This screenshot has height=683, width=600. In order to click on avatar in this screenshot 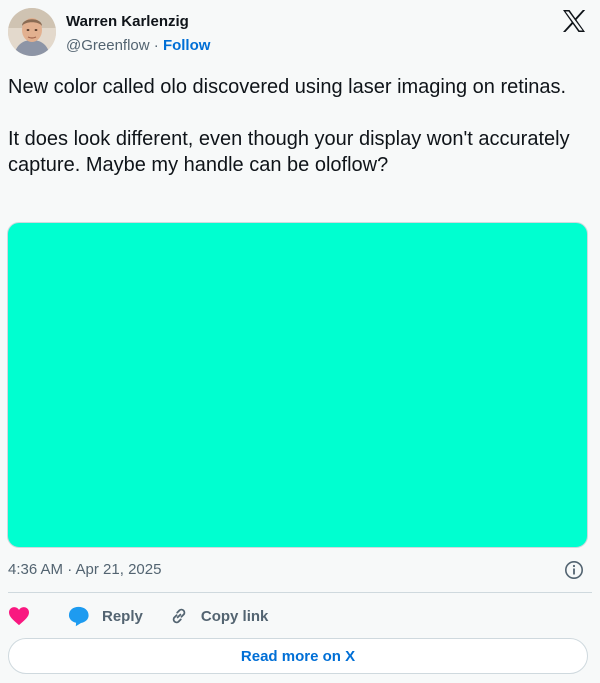, I will do `click(32, 32)`.